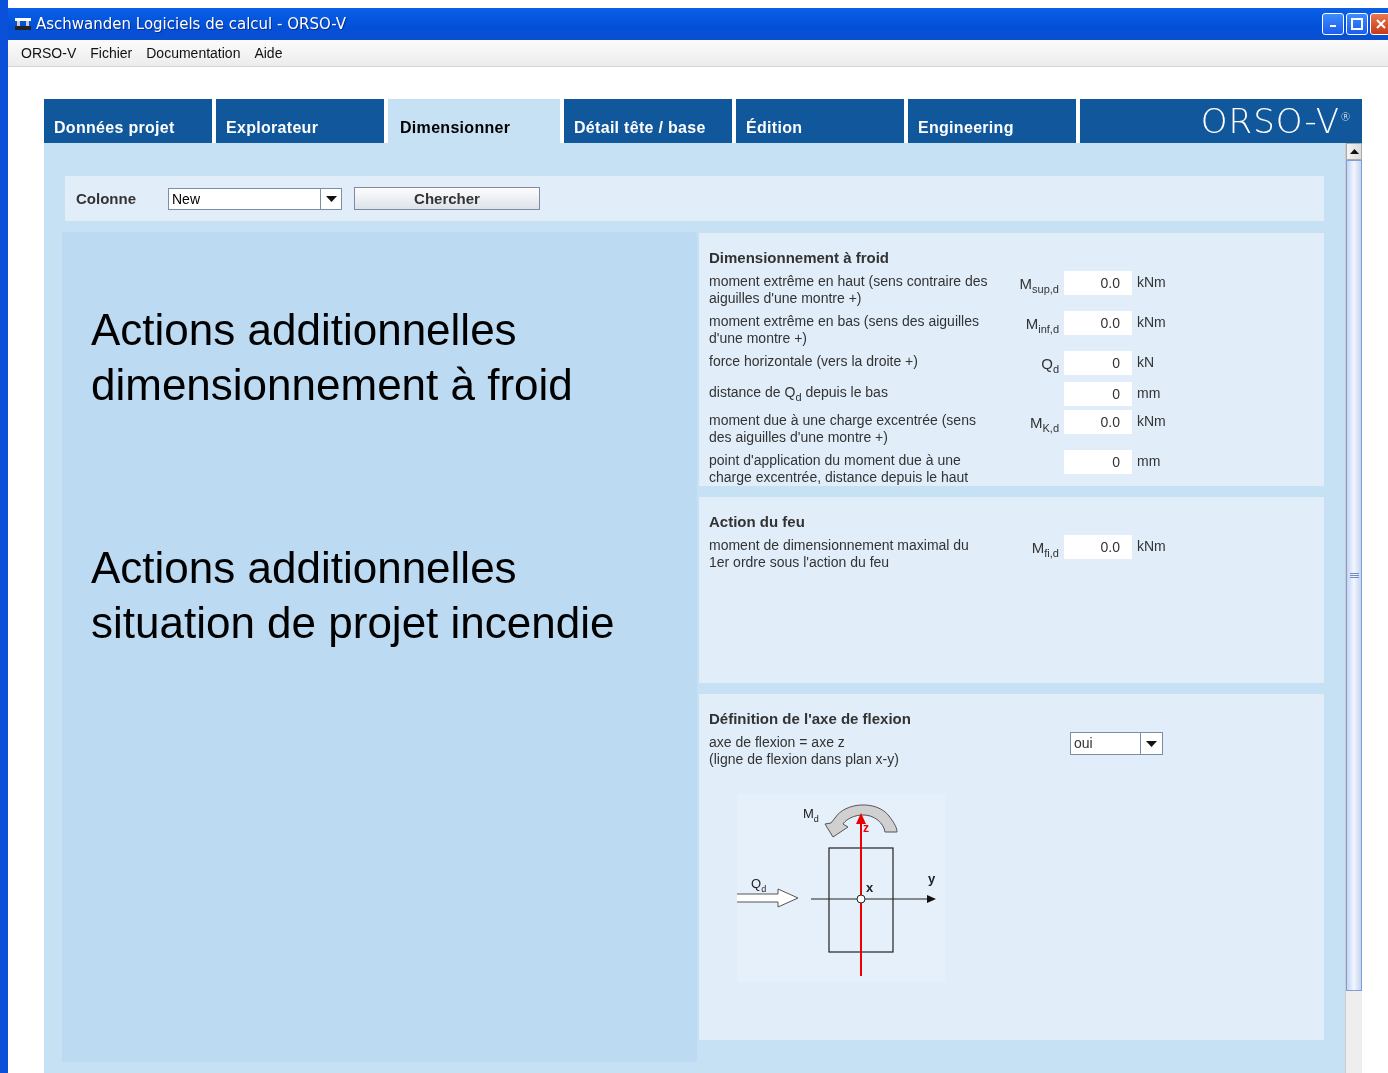  Describe the element at coordinates (1146, 362) in the screenshot. I see `unit-label: kN` at that location.